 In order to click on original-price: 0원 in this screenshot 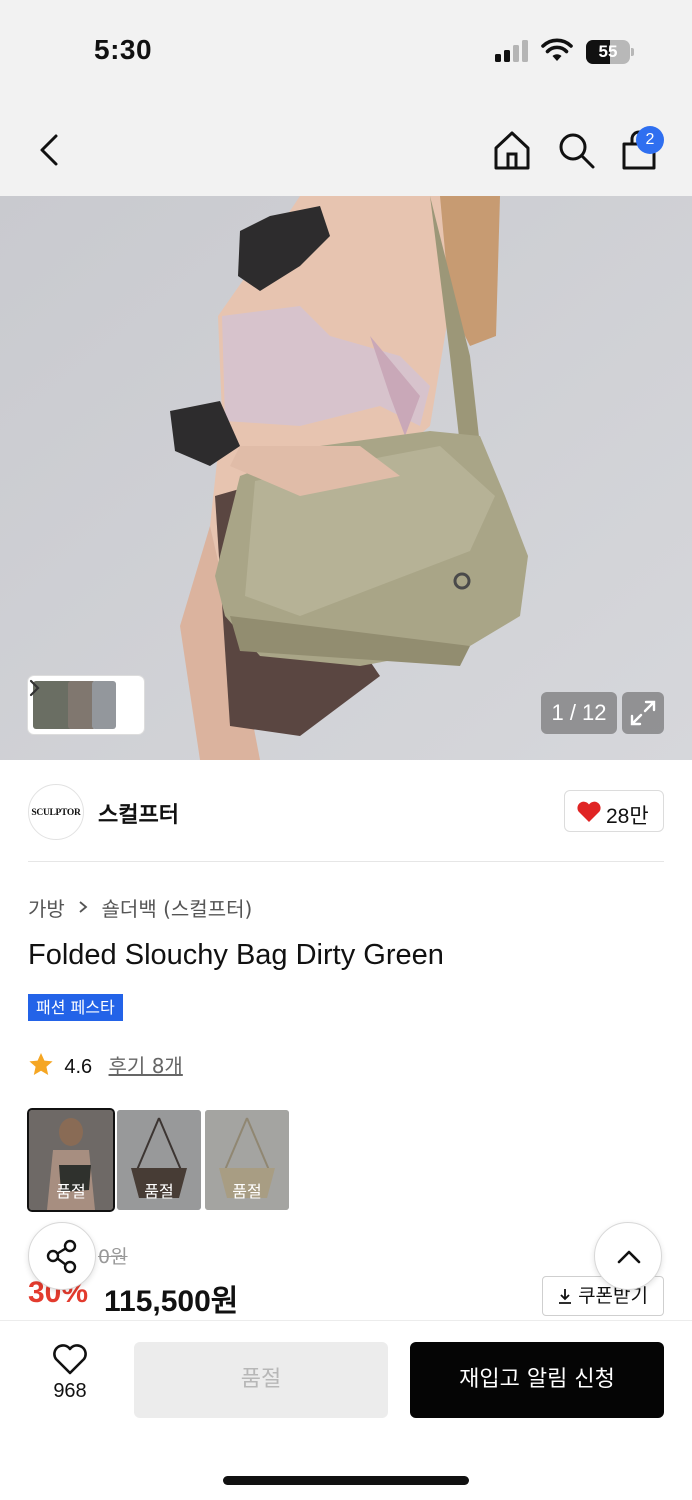, I will do `click(113, 1257)`.